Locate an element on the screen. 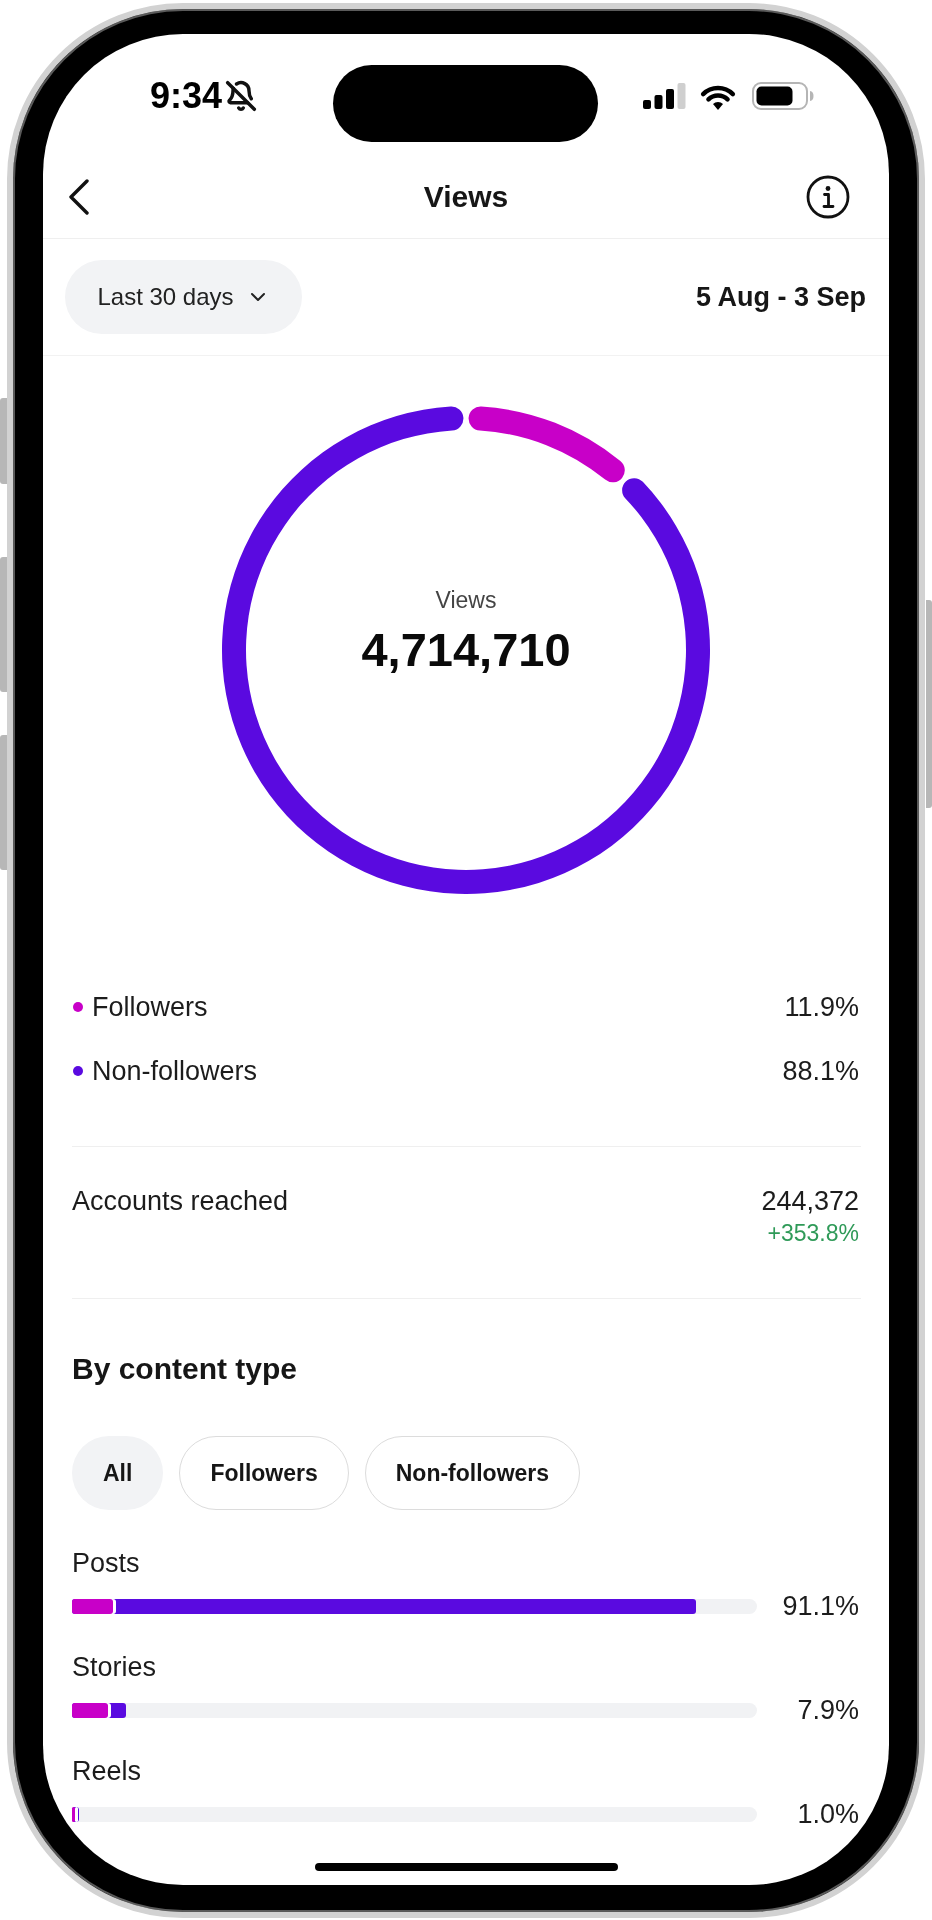  battery-icon is located at coordinates (783, 96).